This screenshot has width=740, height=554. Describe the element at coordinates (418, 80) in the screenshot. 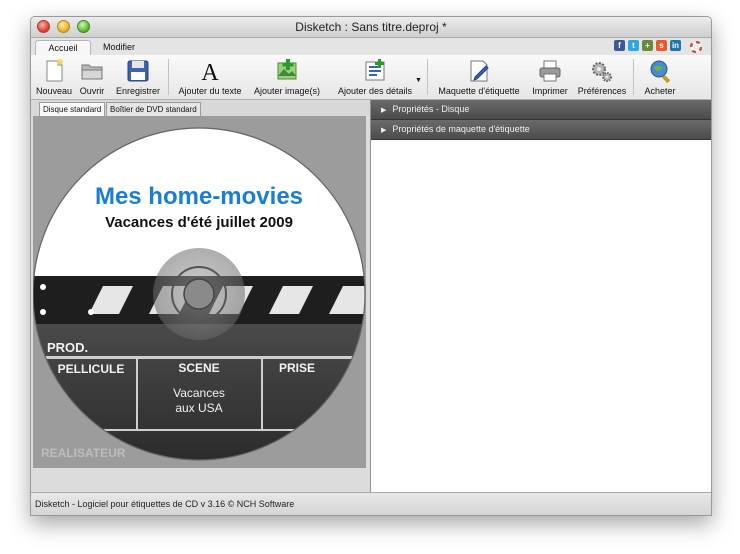

I see `add-details-dropdown-arrow: ▼` at that location.